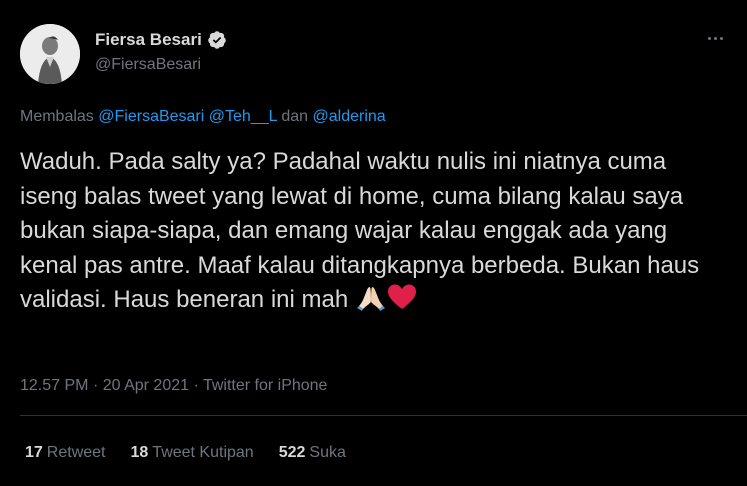 The image size is (747, 486). Describe the element at coordinates (370, 302) in the screenshot. I see `folded-hands-emoji-icon` at that location.